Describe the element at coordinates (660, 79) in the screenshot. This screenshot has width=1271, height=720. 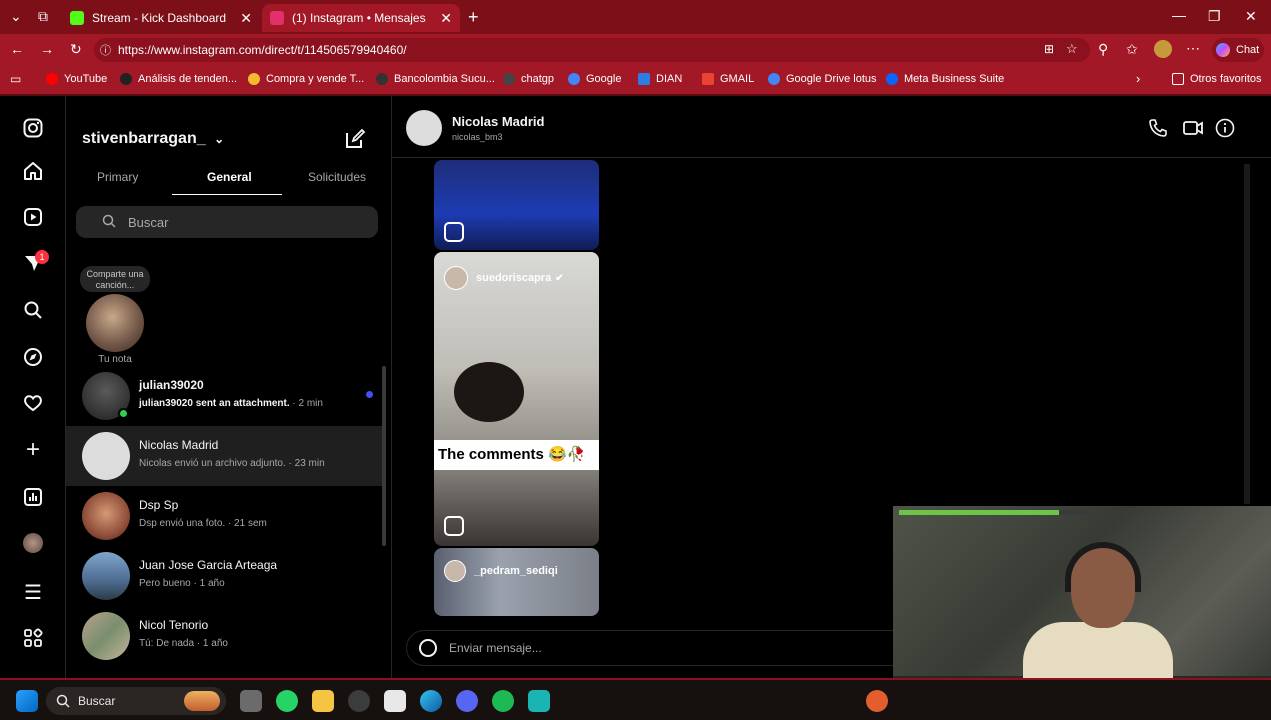
I see `bookmark-dian: DIAN` at that location.